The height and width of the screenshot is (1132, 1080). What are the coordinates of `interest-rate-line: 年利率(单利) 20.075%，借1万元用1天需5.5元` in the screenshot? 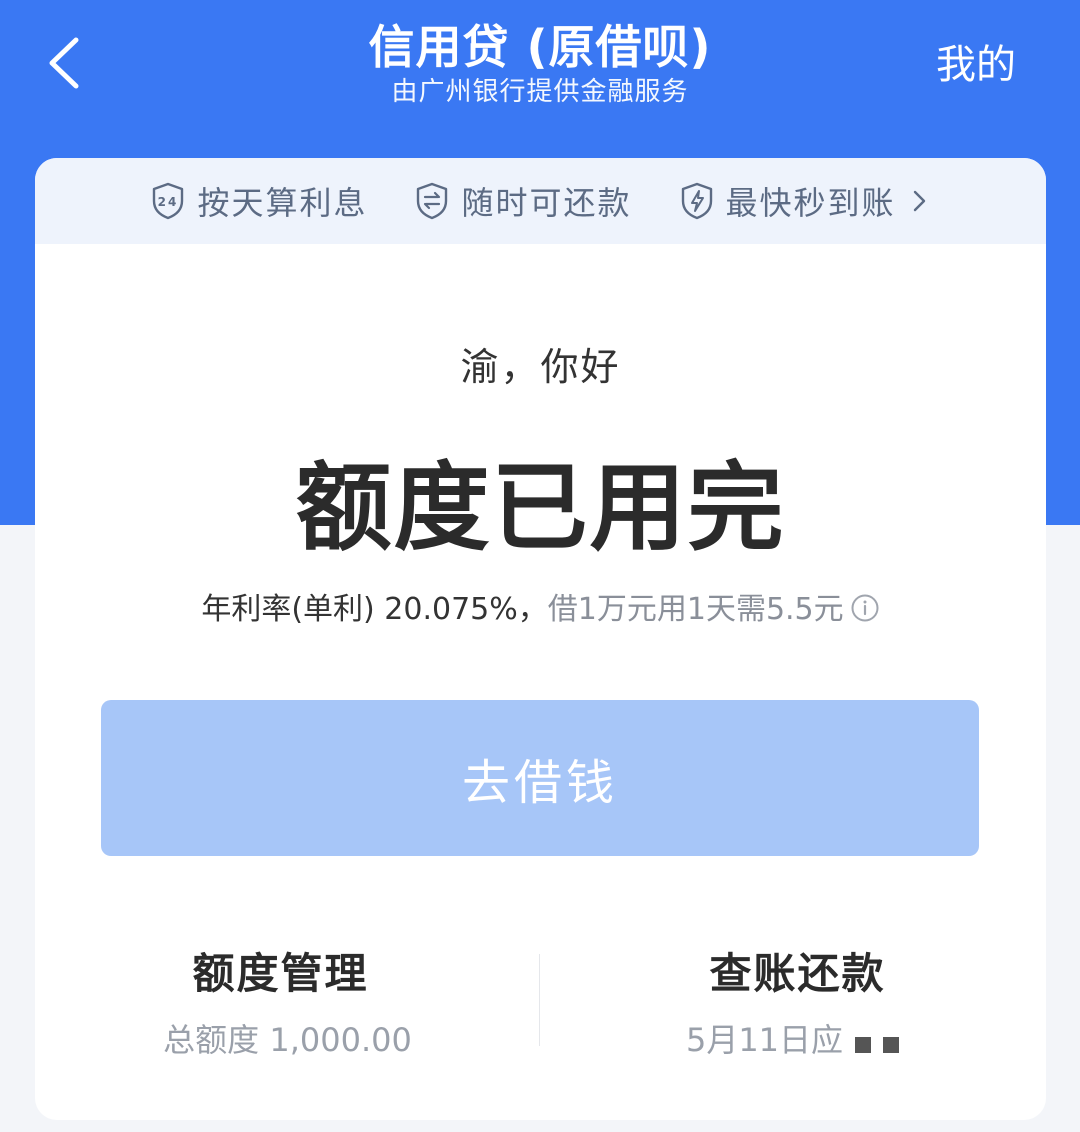 It's located at (540, 610).